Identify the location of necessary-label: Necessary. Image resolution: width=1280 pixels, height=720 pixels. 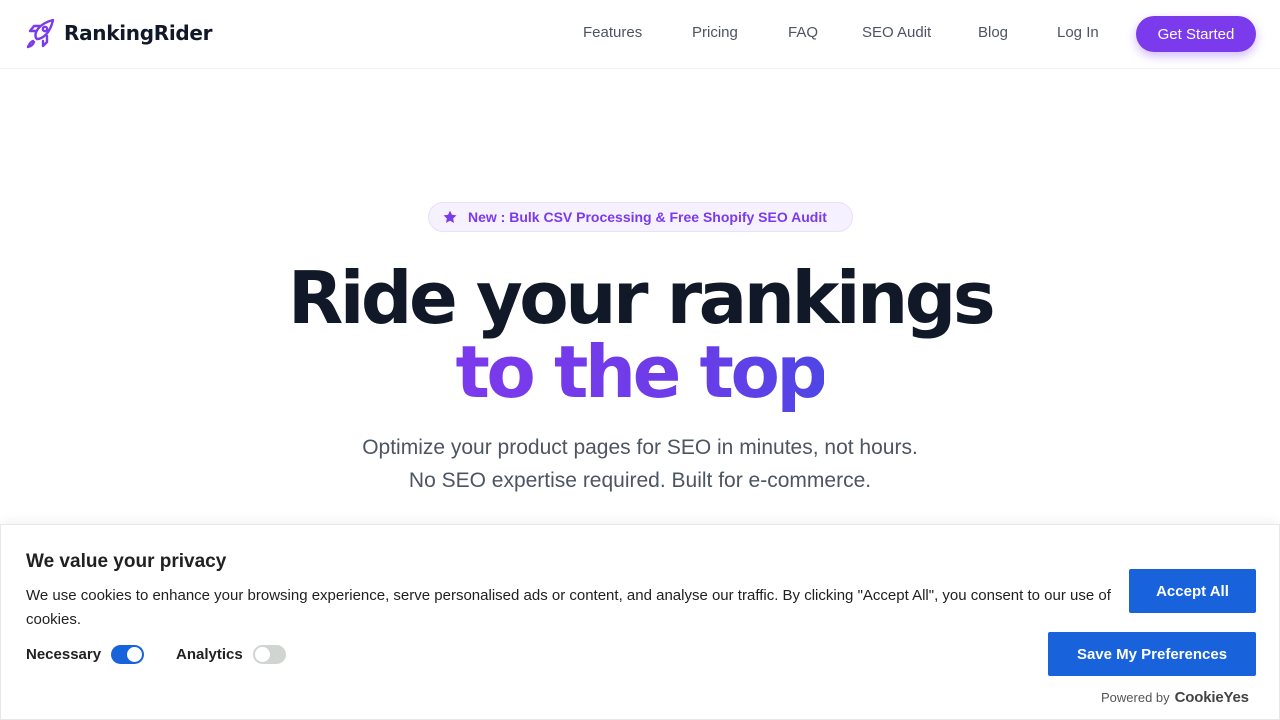
(64, 654).